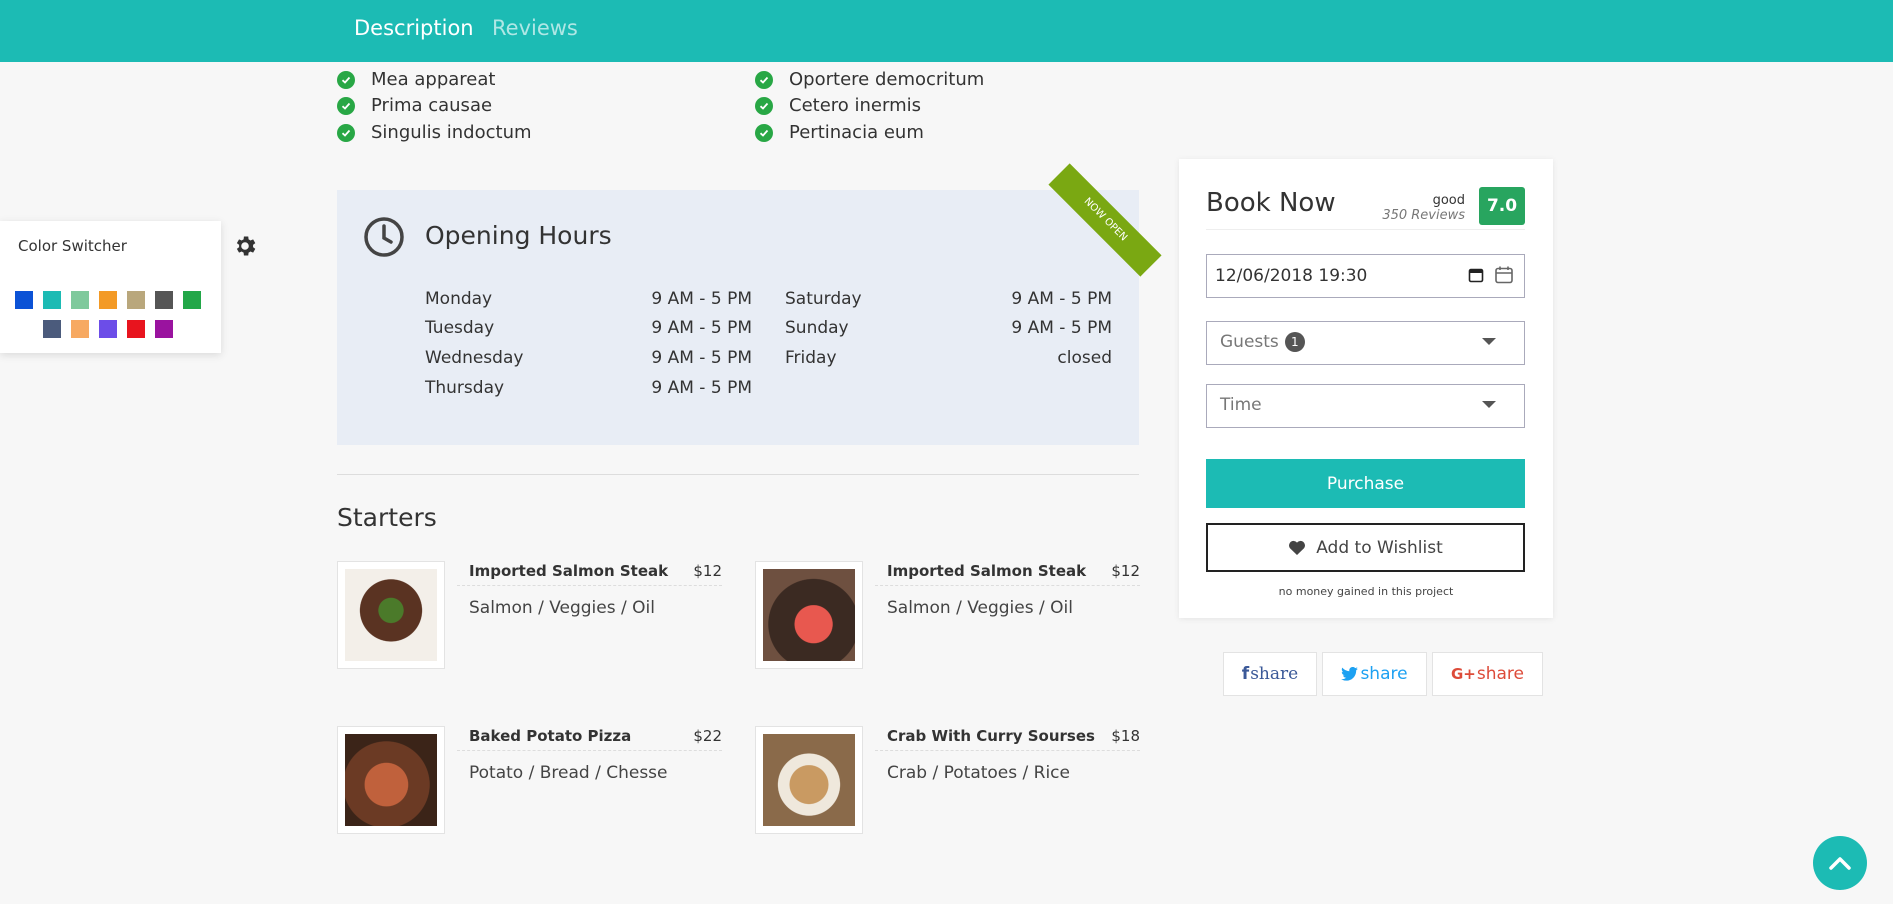 This screenshot has height=904, width=1893. Describe the element at coordinates (1291, 276) in the screenshot. I see `date-time-value: 12/06/2018 19:30` at that location.